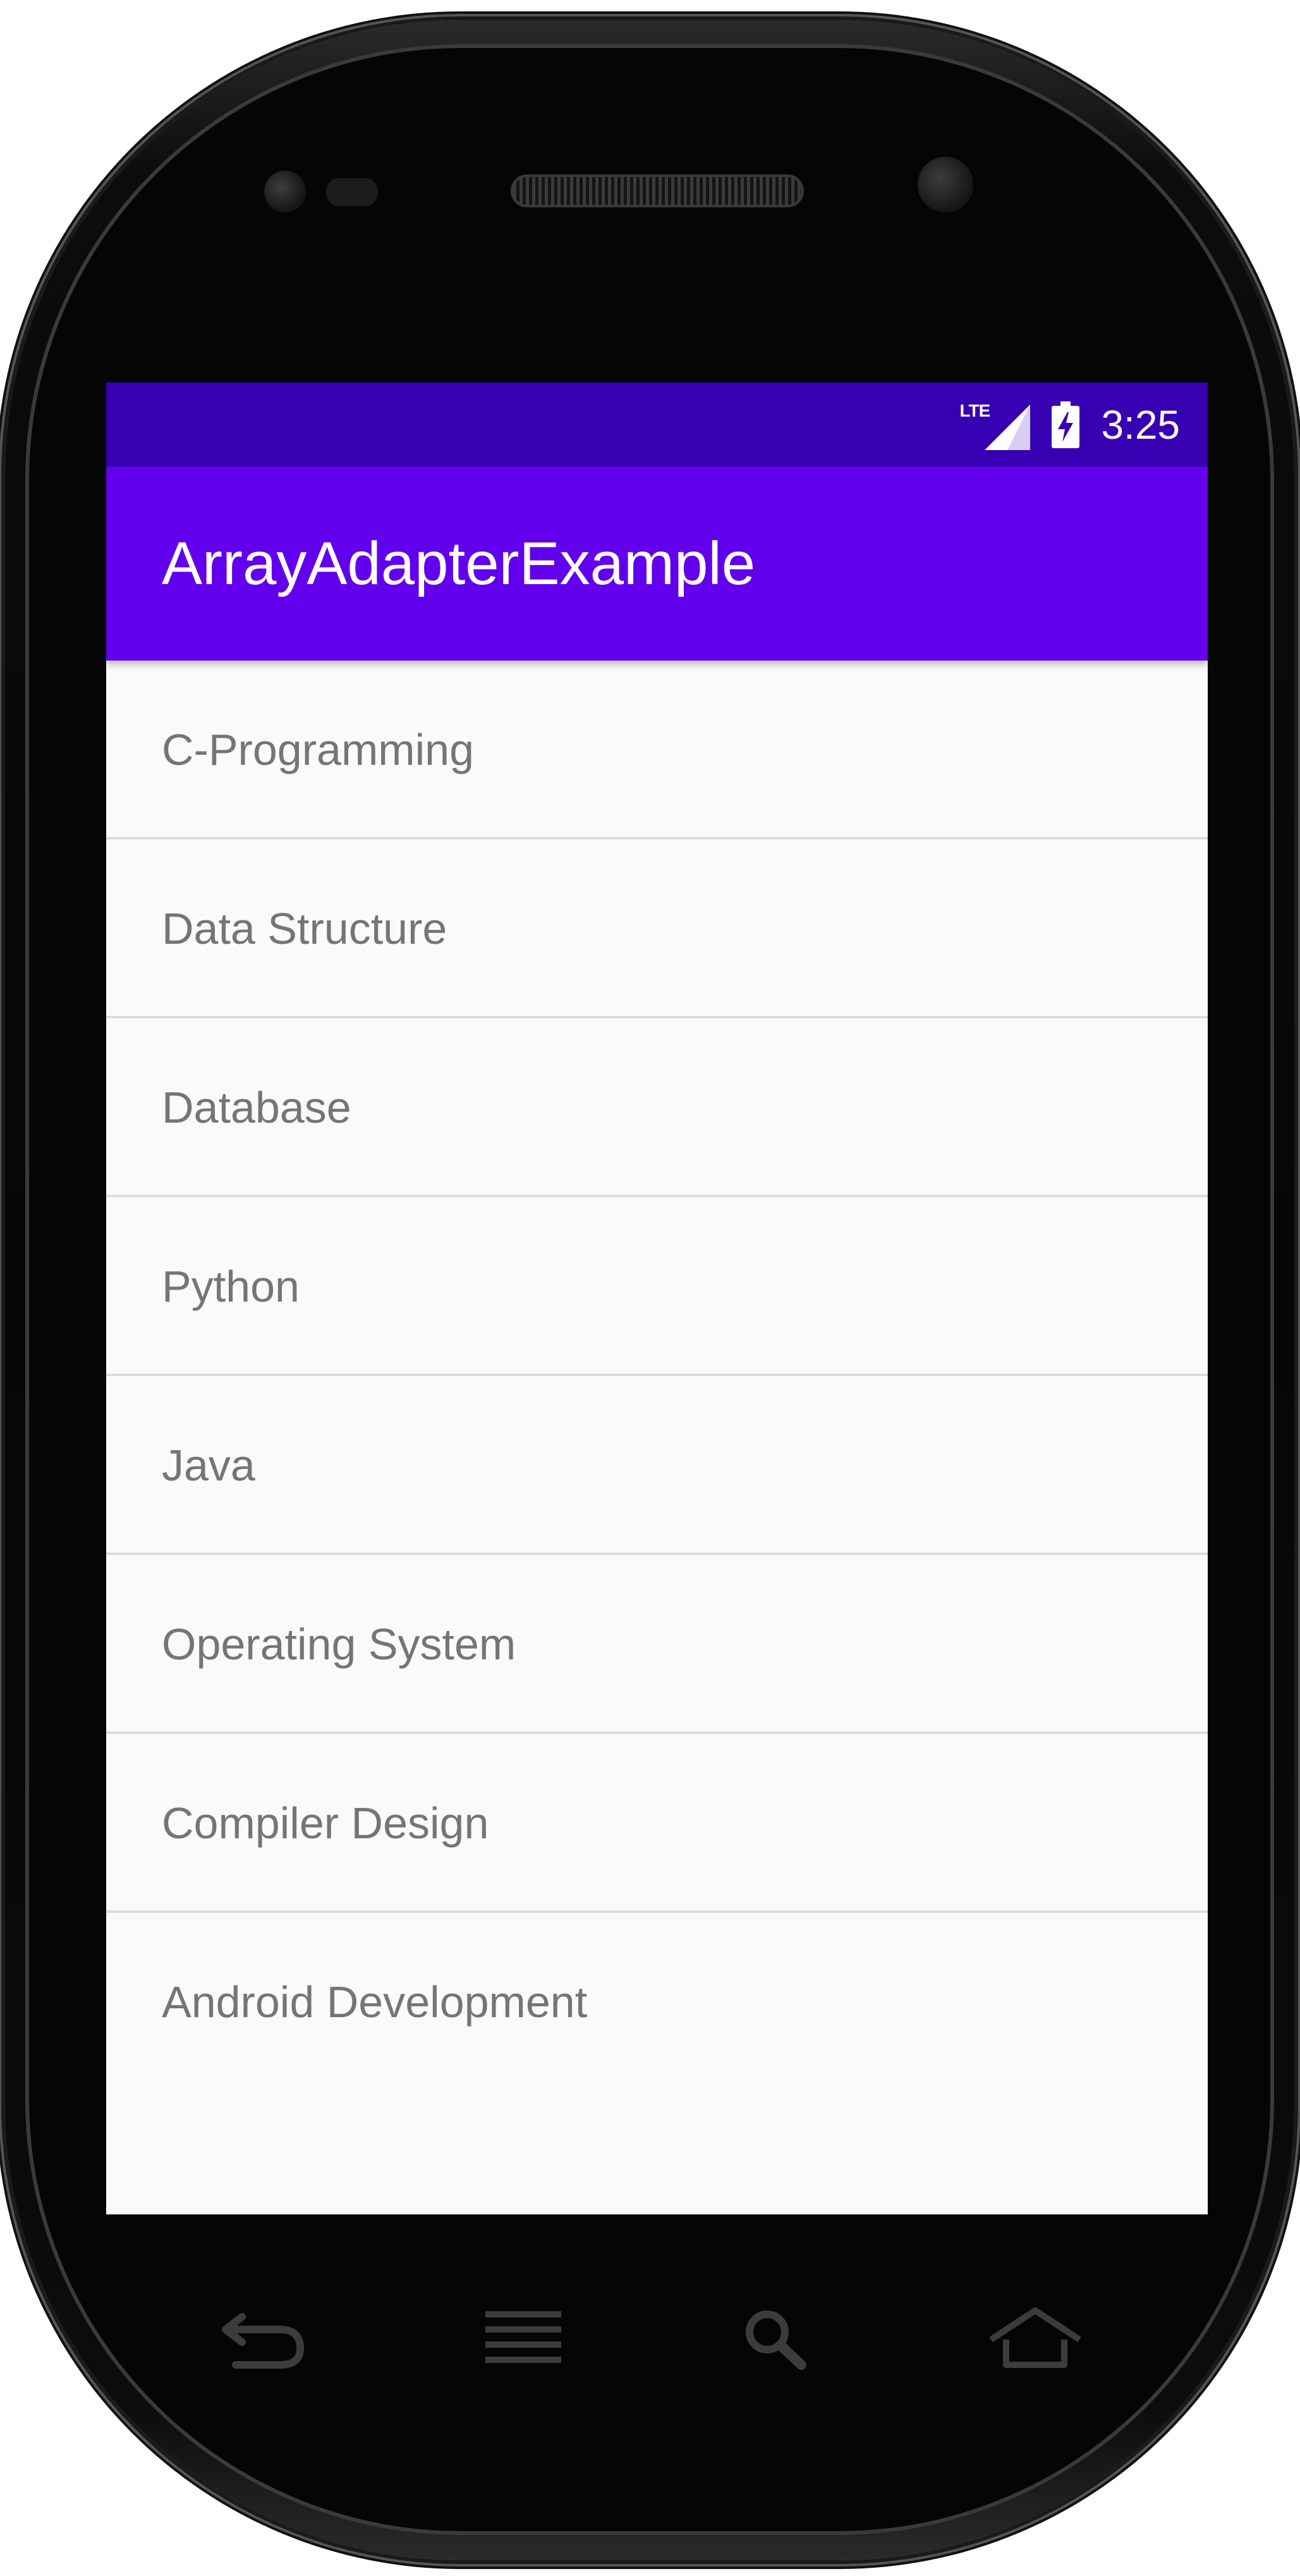  What do you see at coordinates (375, 2002) in the screenshot?
I see `list-item-label: Android Development` at bounding box center [375, 2002].